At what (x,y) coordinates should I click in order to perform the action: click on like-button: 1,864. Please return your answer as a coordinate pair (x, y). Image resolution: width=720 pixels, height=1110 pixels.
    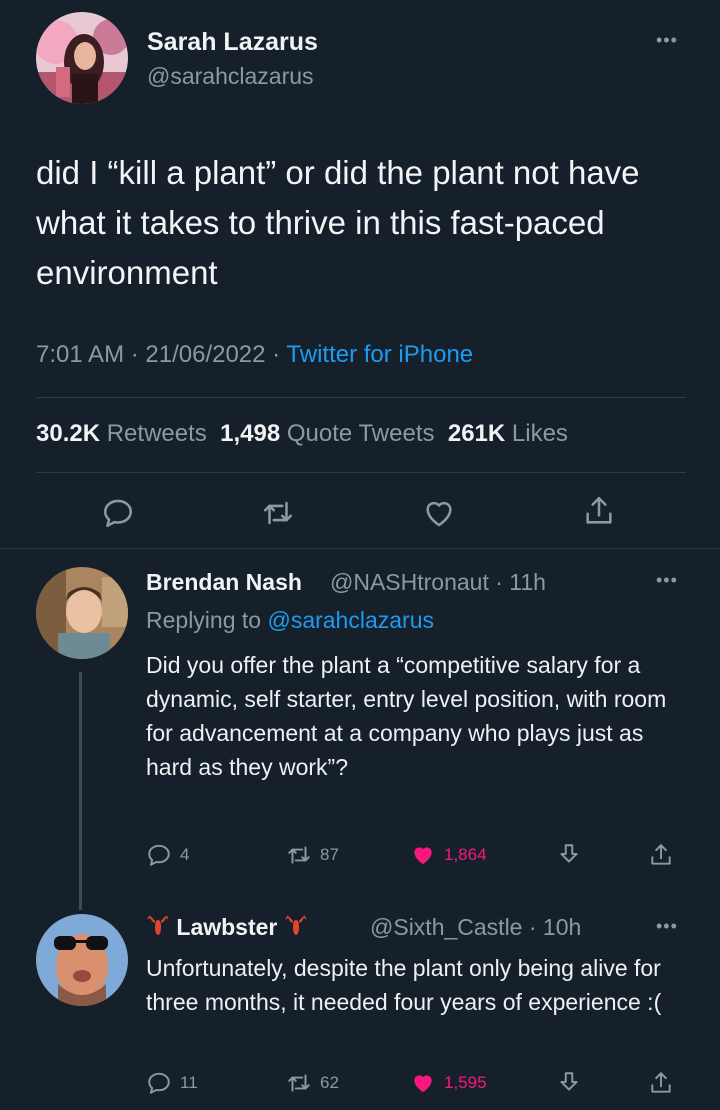
    Looking at the image, I should click on (448, 855).